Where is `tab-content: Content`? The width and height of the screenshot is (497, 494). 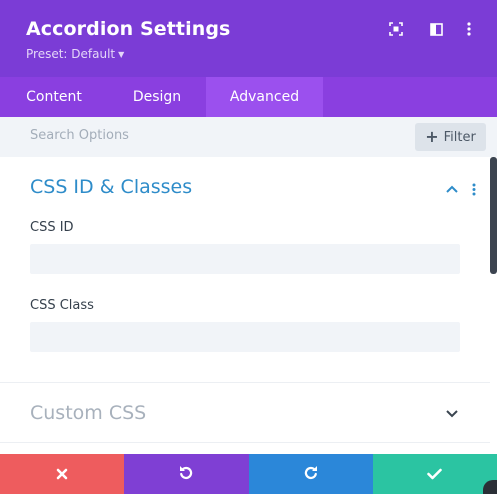 tab-content: Content is located at coordinates (54, 97).